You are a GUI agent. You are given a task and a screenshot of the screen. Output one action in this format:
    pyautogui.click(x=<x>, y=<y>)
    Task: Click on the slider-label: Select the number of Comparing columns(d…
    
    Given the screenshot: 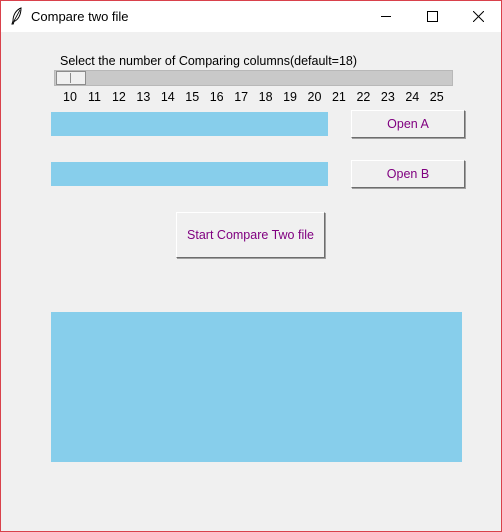 What is the action you would take?
    pyautogui.click(x=209, y=61)
    